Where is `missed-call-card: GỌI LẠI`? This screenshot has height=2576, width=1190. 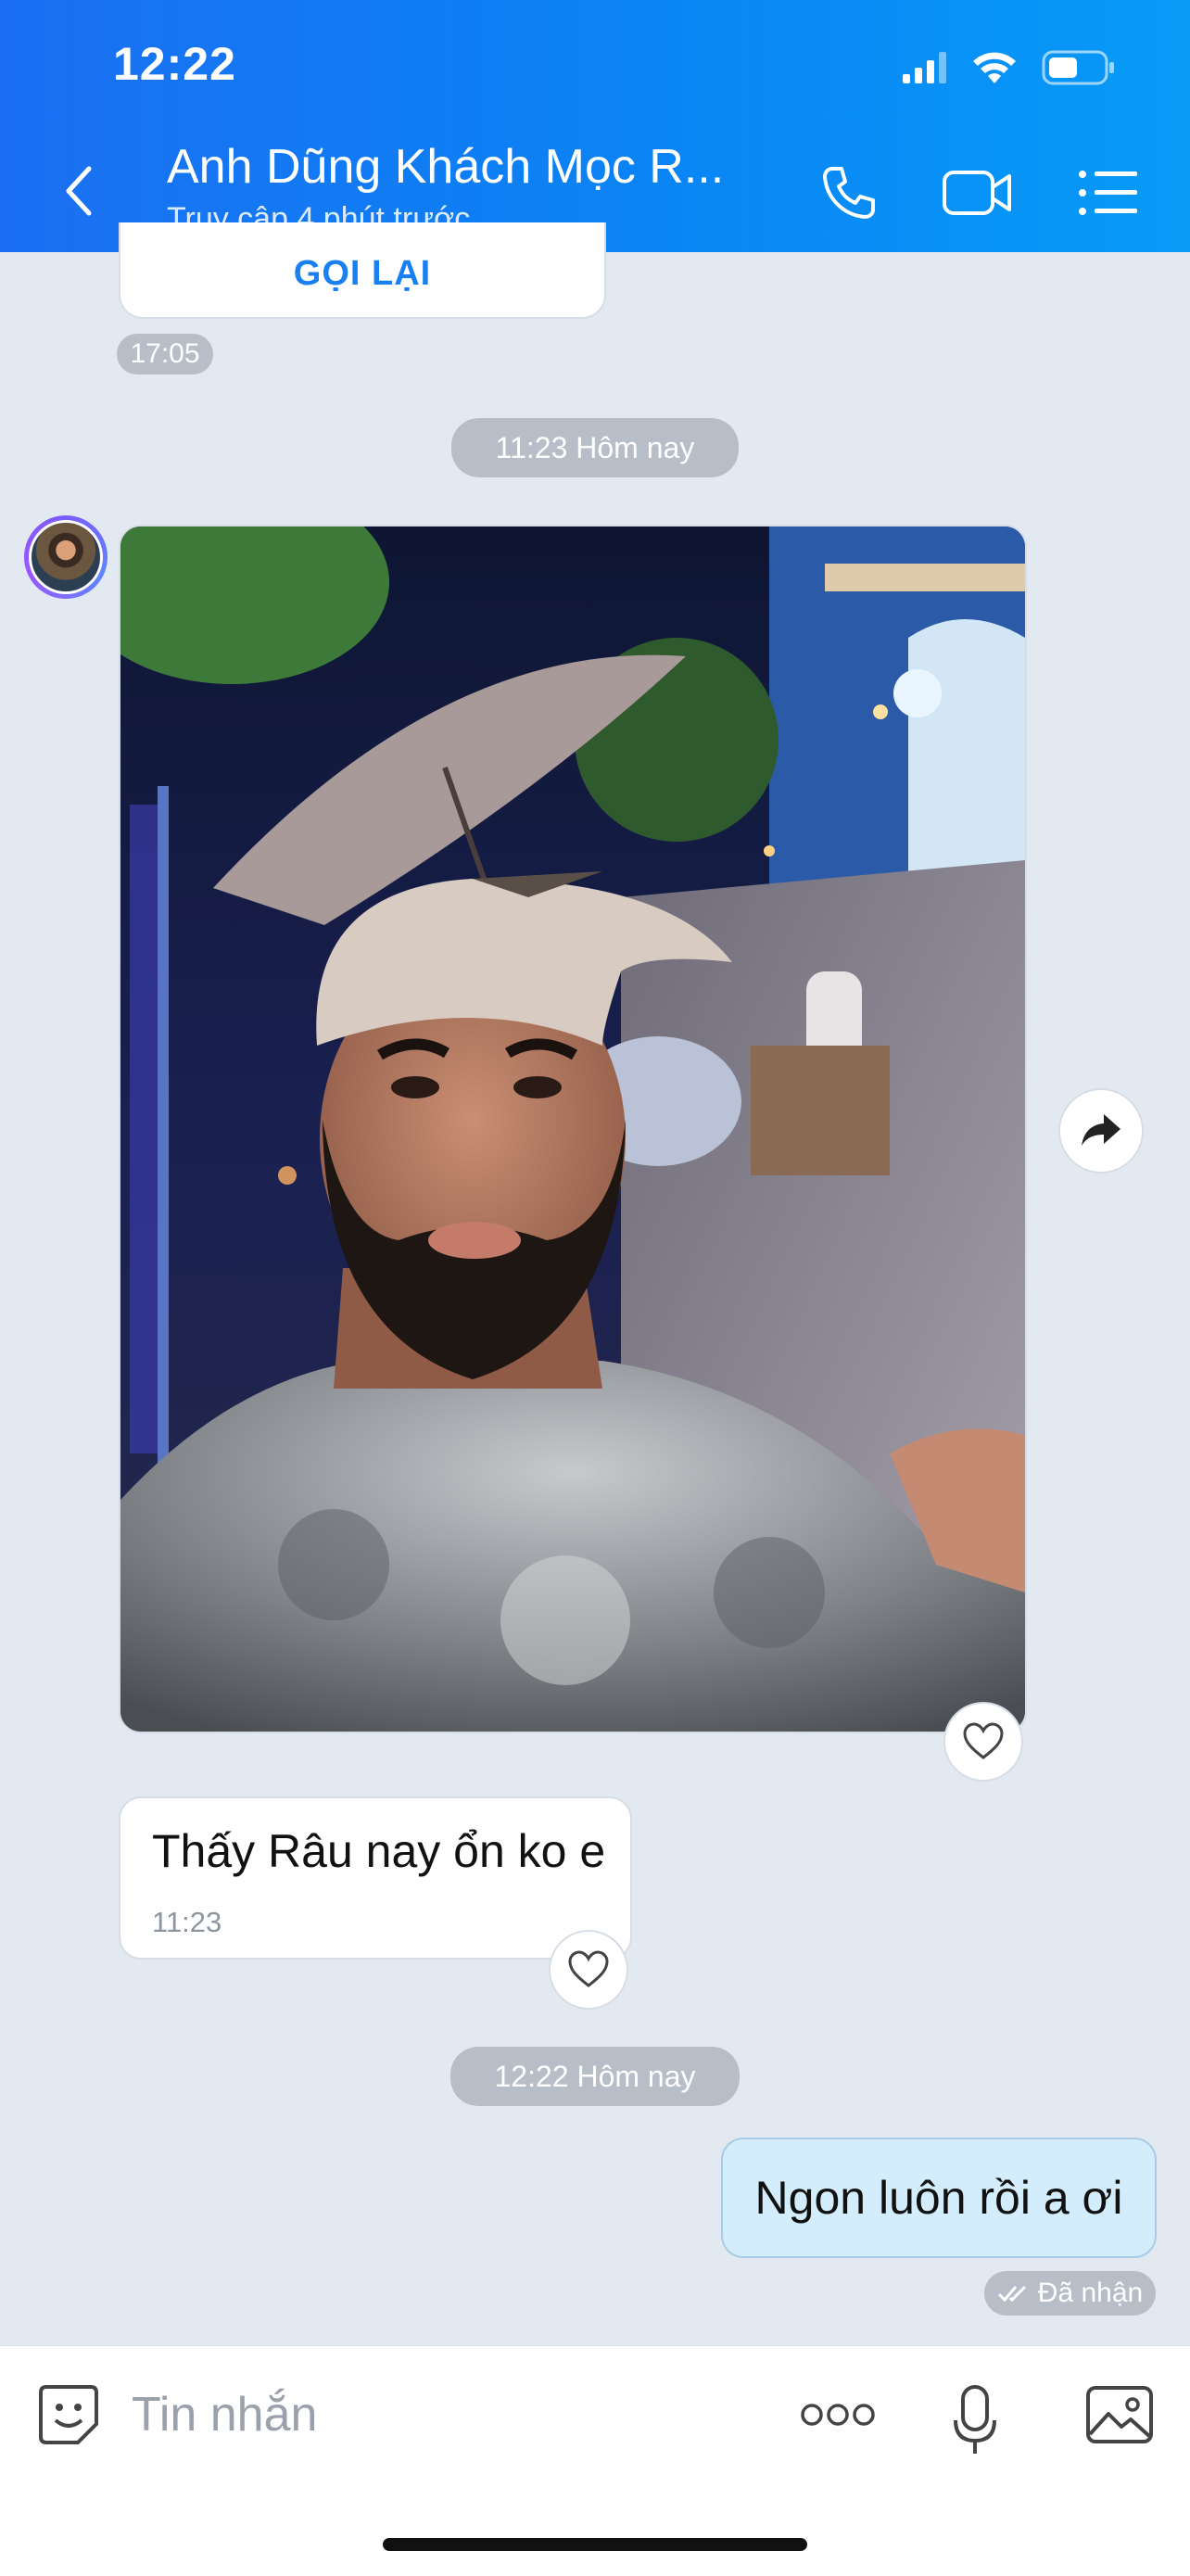 missed-call-card: GỌI LẠI is located at coordinates (362, 270).